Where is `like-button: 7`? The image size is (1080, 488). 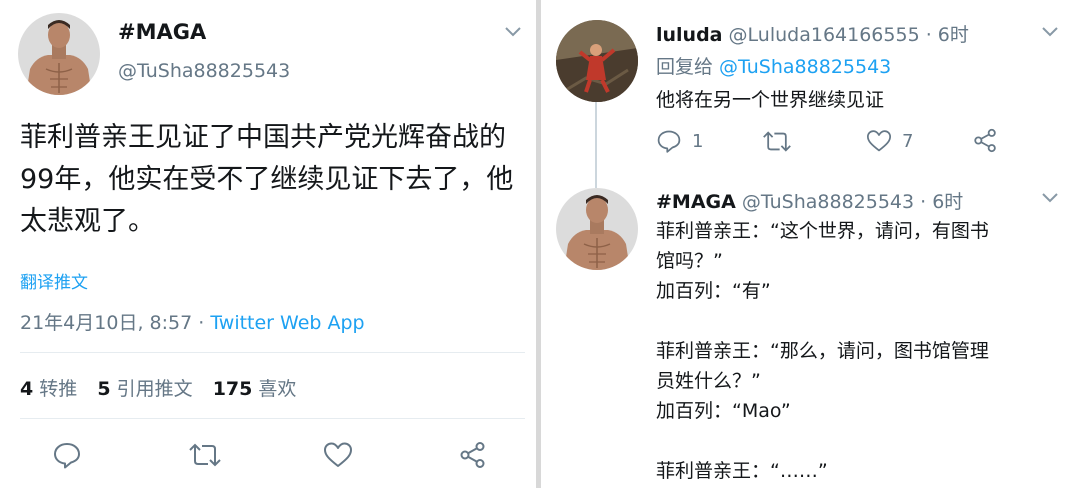
like-button: 7 is located at coordinates (889, 141).